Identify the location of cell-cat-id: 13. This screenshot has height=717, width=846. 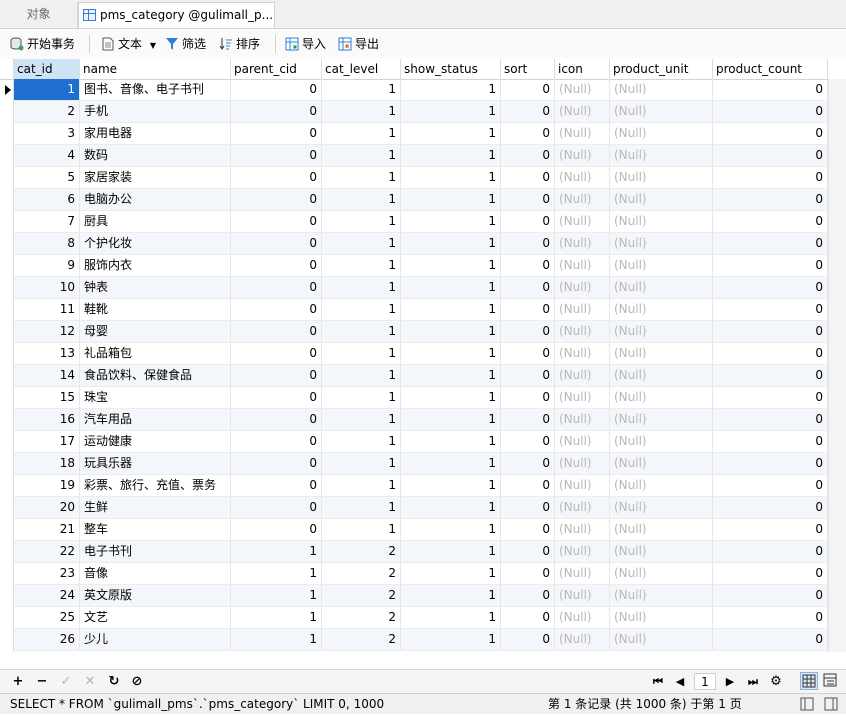
(47, 353).